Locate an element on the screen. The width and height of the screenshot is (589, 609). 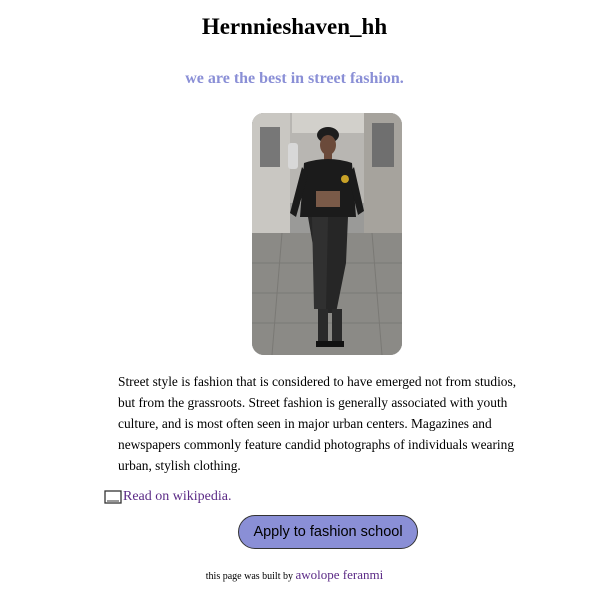
wikipedia-link: Read on wikipedia. is located at coordinates (177, 497).